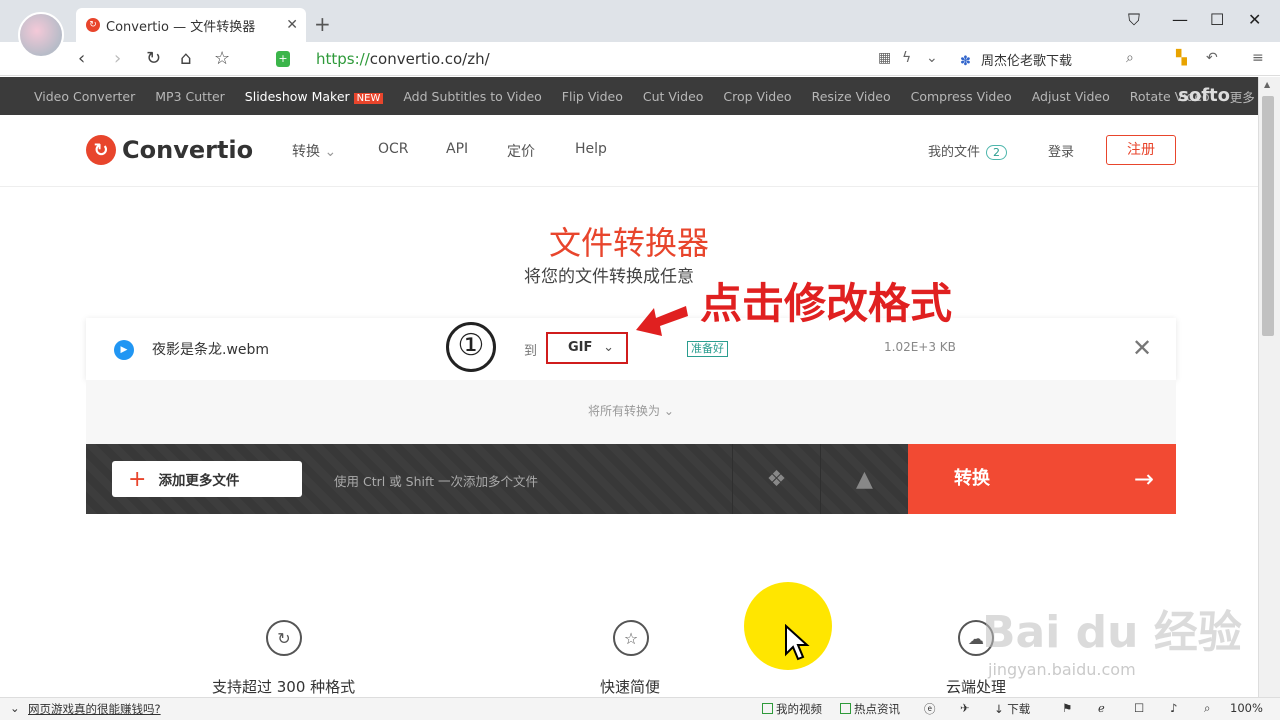 The height and width of the screenshot is (720, 1280). I want to click on news-link: 网页游戏真的很能赚钱吗?, so click(94, 709).